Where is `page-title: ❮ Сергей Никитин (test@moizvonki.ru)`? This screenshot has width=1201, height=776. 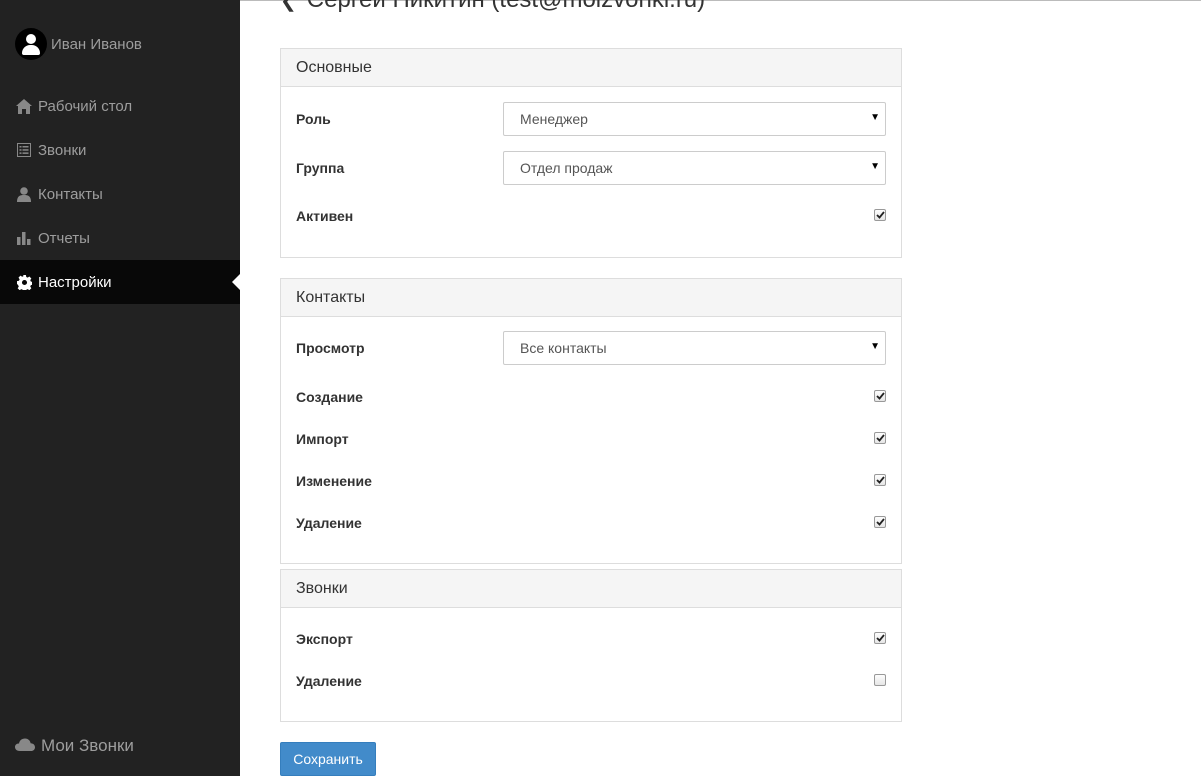
page-title: ❮ Сергей Никитин (test@moizvonki.ru) is located at coordinates (492, 7).